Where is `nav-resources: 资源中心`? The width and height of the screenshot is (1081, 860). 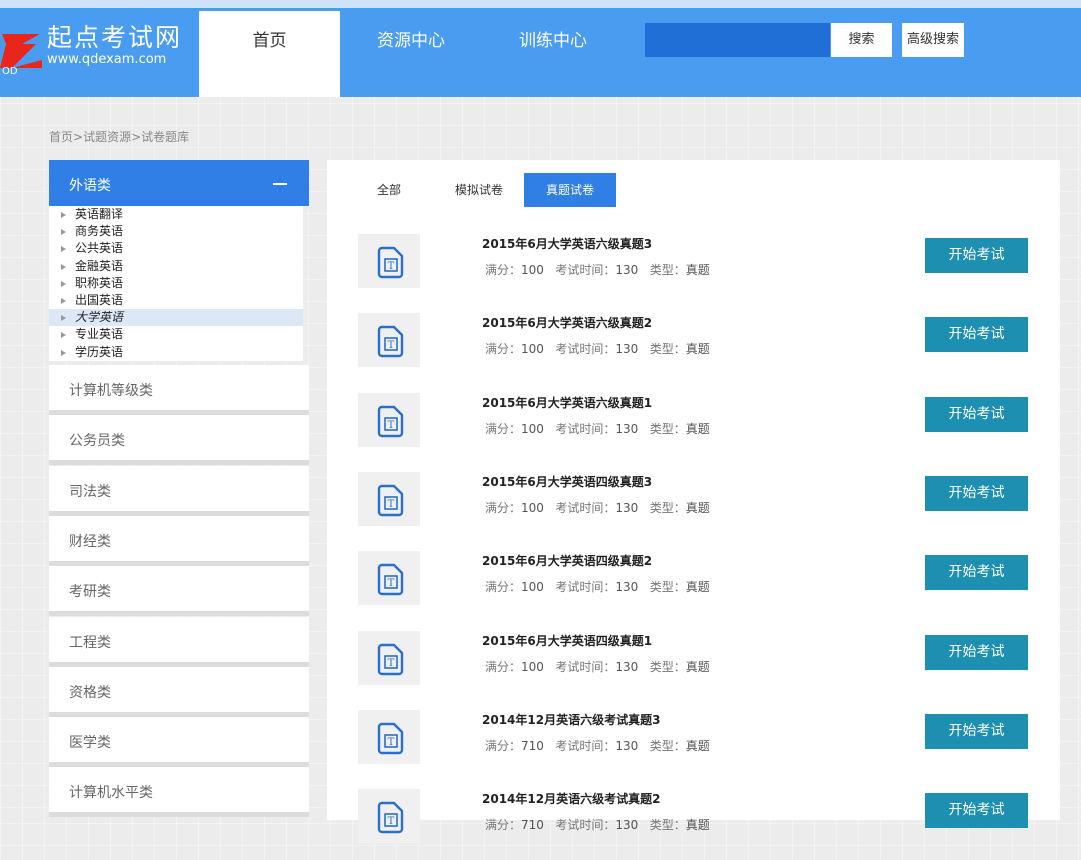 nav-resources: 资源中心 is located at coordinates (411, 54).